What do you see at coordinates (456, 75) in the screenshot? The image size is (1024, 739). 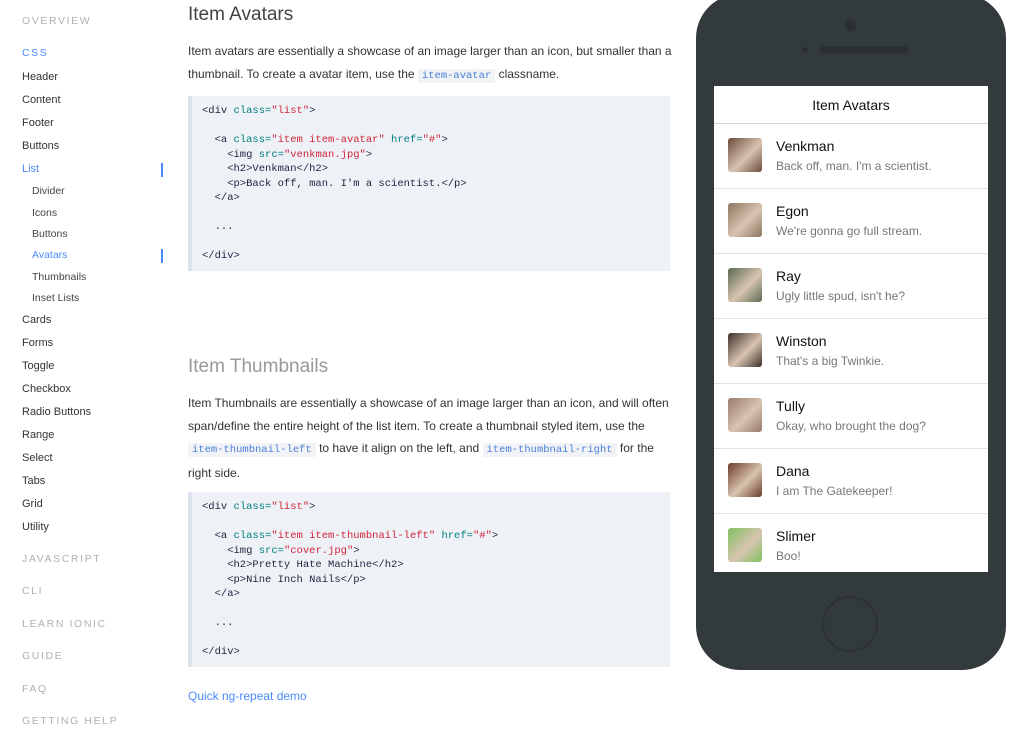 I see `avatars-class-code: item-avatar` at bounding box center [456, 75].